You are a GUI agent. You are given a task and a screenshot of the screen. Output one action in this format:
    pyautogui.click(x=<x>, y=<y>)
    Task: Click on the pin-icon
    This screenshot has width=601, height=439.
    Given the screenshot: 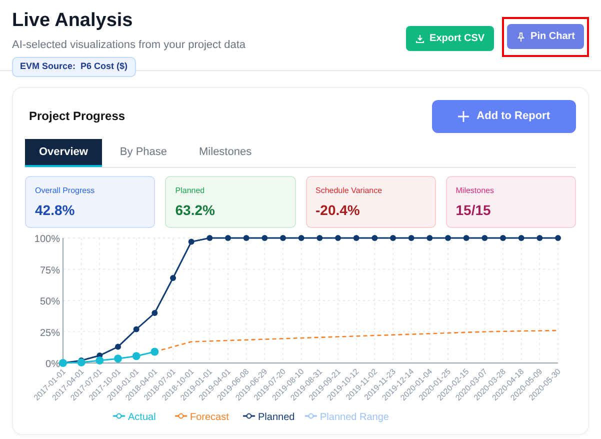 What is the action you would take?
    pyautogui.click(x=521, y=37)
    